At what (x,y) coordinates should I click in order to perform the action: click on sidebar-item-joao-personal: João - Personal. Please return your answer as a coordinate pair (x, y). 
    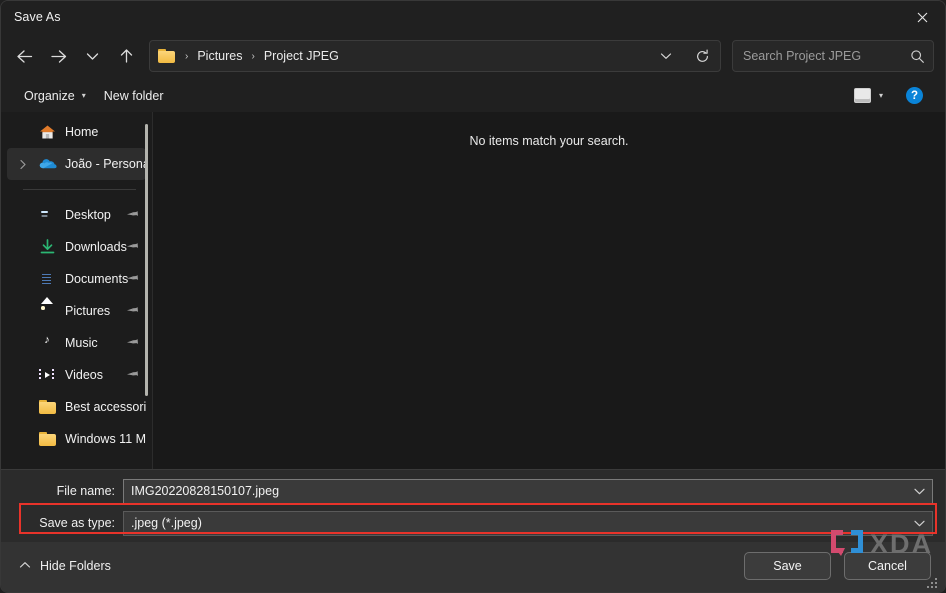
    Looking at the image, I should click on (76, 164).